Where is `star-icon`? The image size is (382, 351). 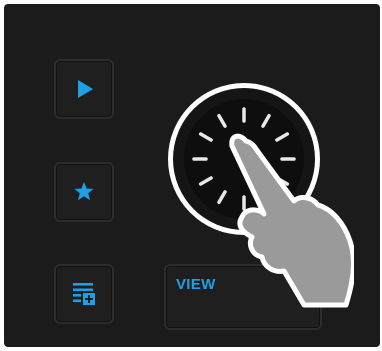
star-icon is located at coordinates (84, 191).